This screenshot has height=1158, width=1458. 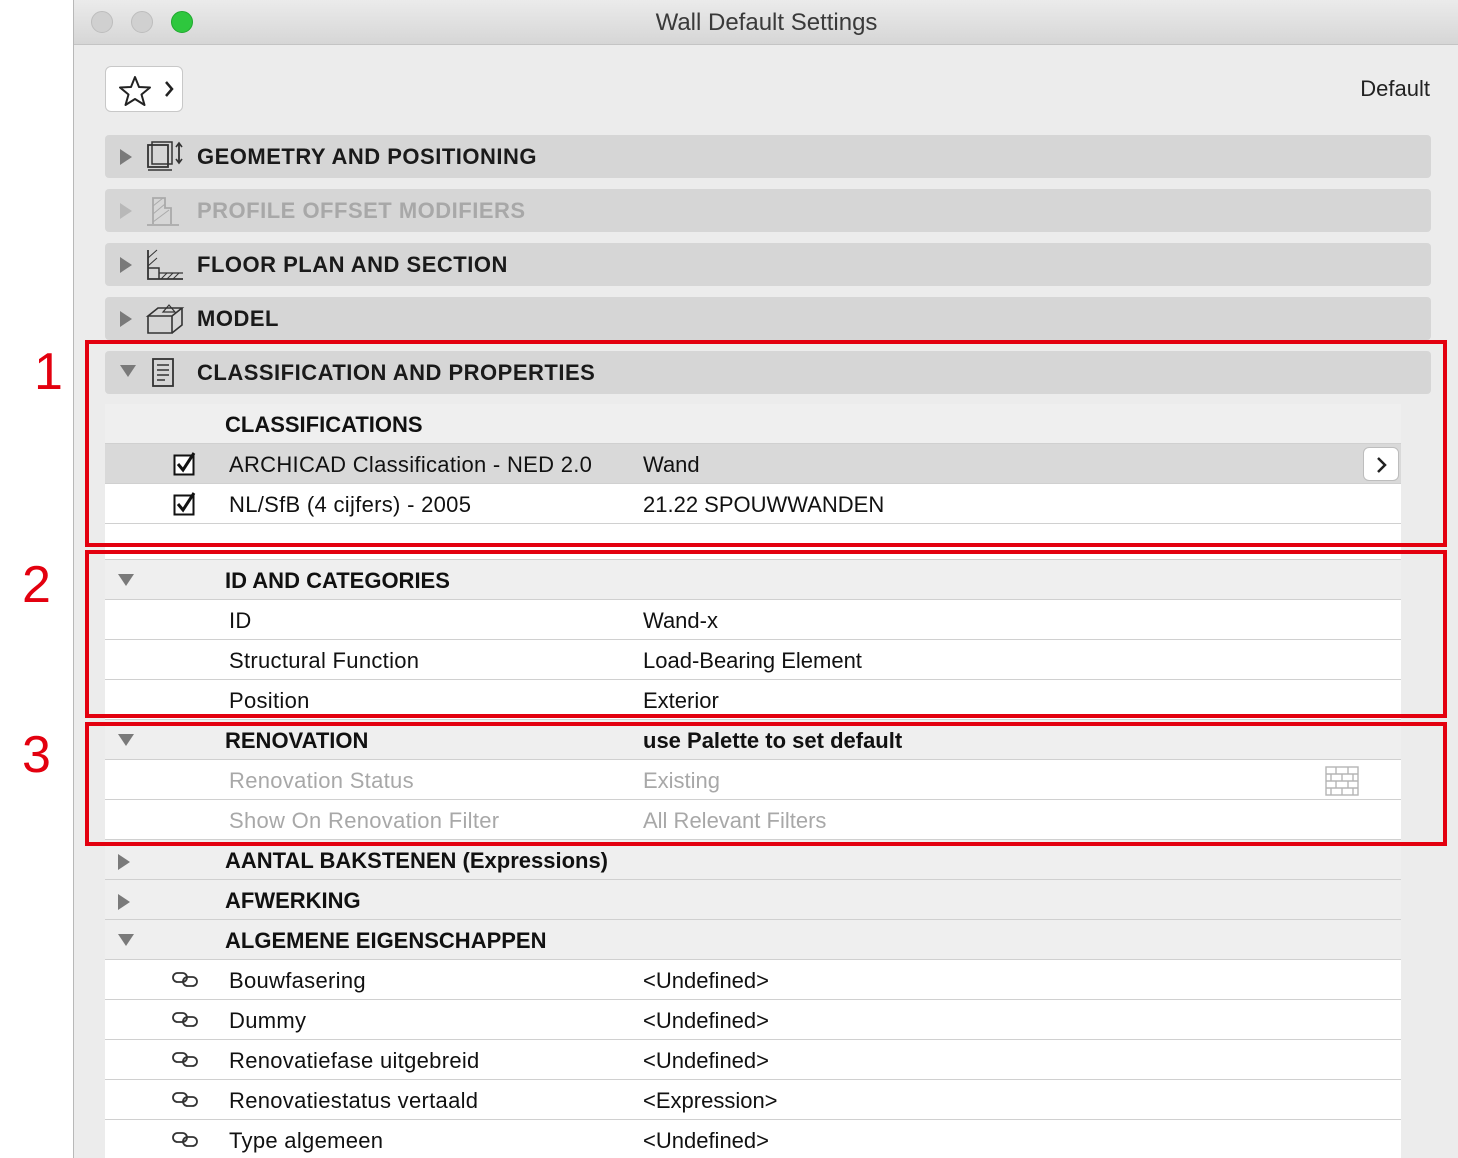 What do you see at coordinates (773, 740) in the screenshot?
I see `renovation-note: use Palette to set default` at bounding box center [773, 740].